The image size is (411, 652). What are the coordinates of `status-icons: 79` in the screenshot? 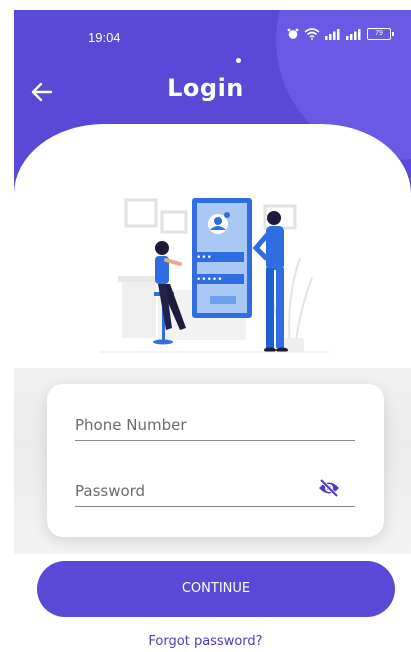 It's located at (340, 34).